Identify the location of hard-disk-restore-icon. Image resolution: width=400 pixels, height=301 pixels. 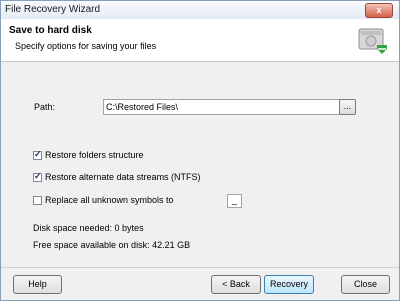
(372, 41).